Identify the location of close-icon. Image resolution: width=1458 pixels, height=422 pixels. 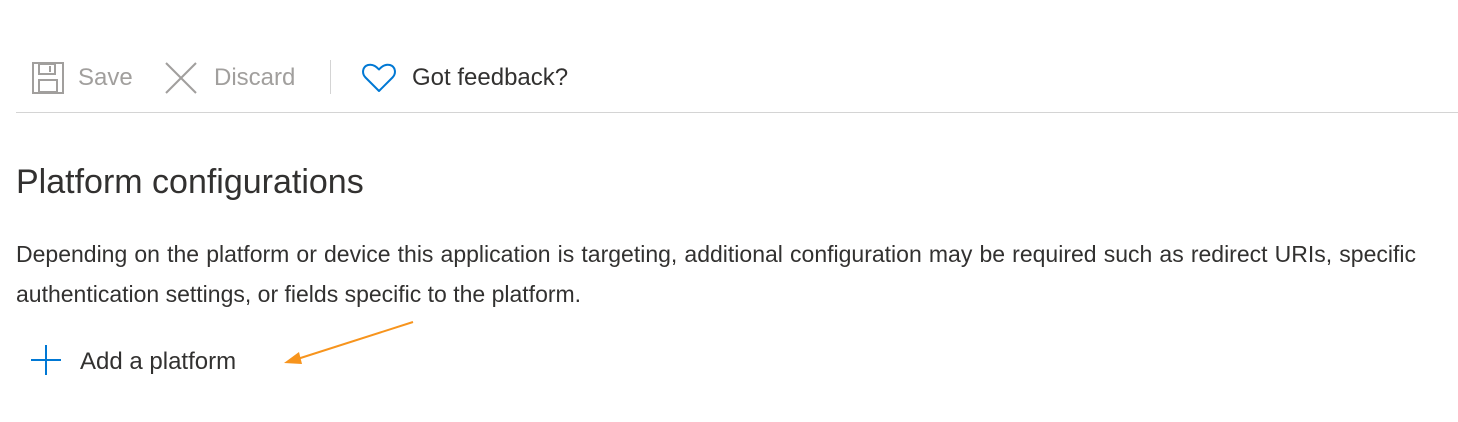
(181, 78).